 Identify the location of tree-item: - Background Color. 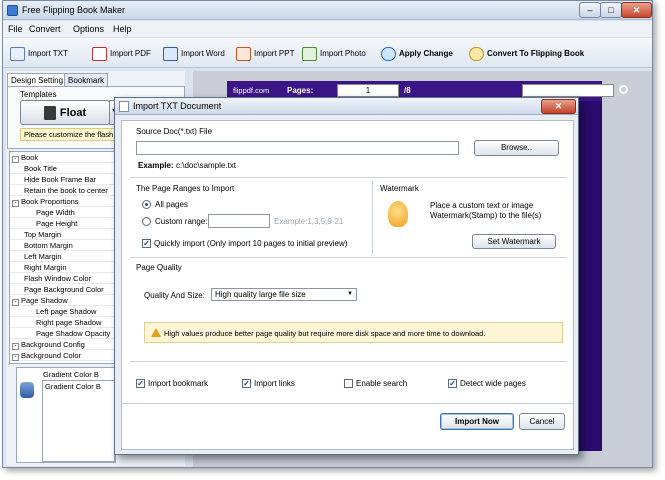
(62, 355).